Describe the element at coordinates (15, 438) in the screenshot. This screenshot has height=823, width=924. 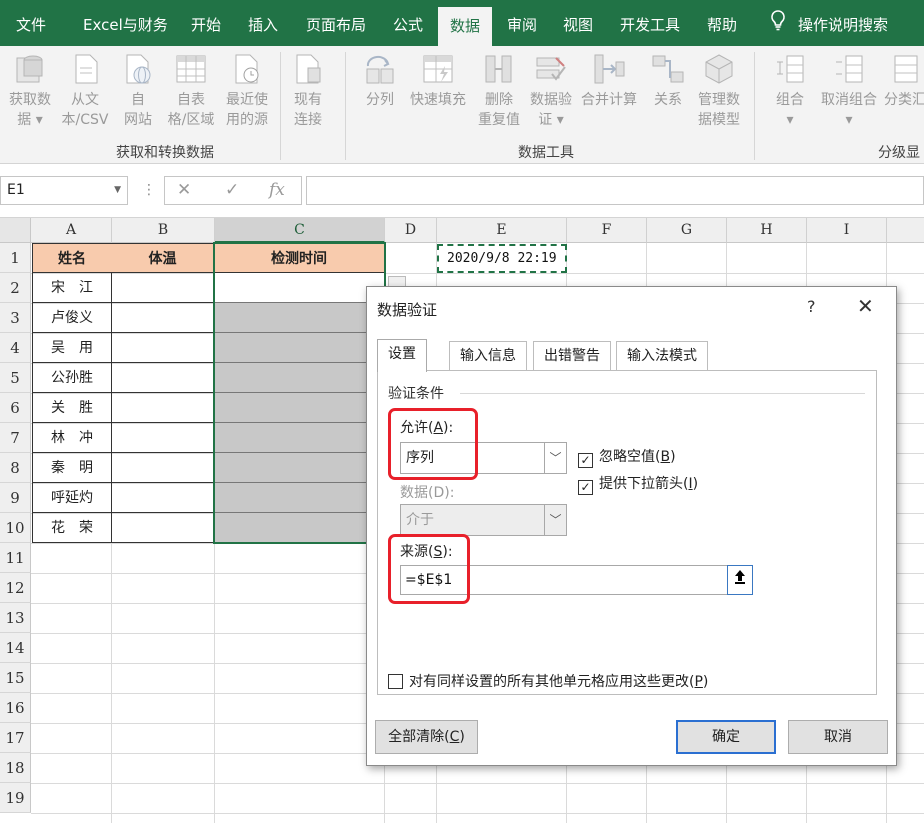
I see `row-header: 7` at that location.